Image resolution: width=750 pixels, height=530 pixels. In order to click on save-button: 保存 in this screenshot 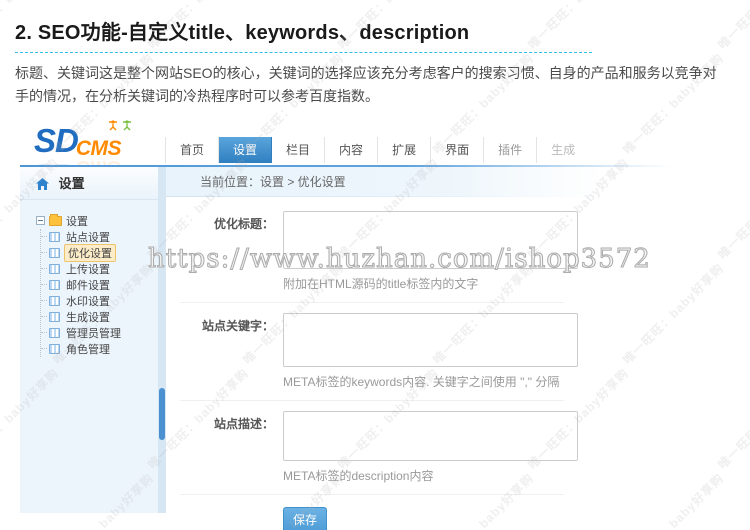, I will do `click(305, 518)`.